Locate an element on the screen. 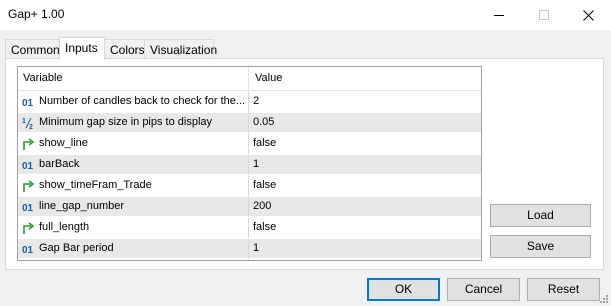  grid-header: Variable Value is located at coordinates (249, 79).